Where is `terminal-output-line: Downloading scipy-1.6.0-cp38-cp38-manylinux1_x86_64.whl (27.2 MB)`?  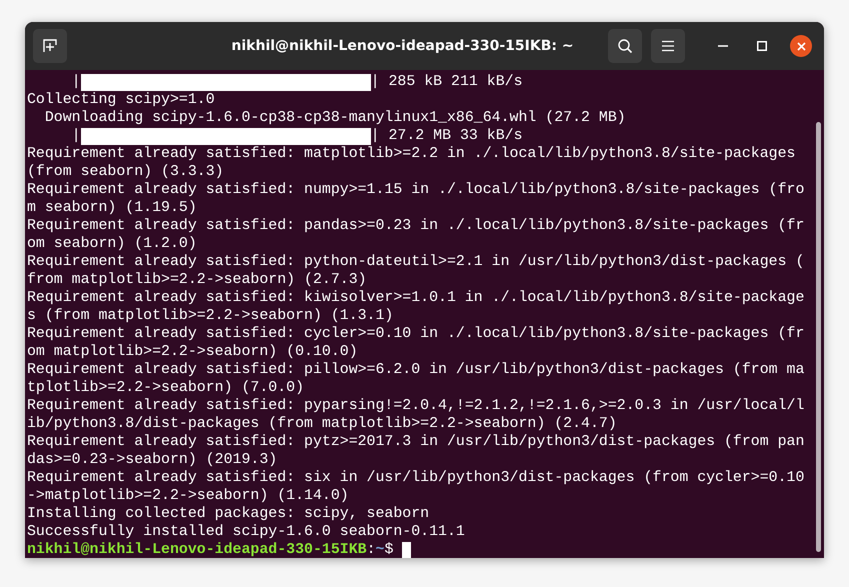 terminal-output-line: Downloading scipy-1.6.0-cp38-cp38-manylinux1_x86_64.whl (27.2 MB) is located at coordinates (335, 118).